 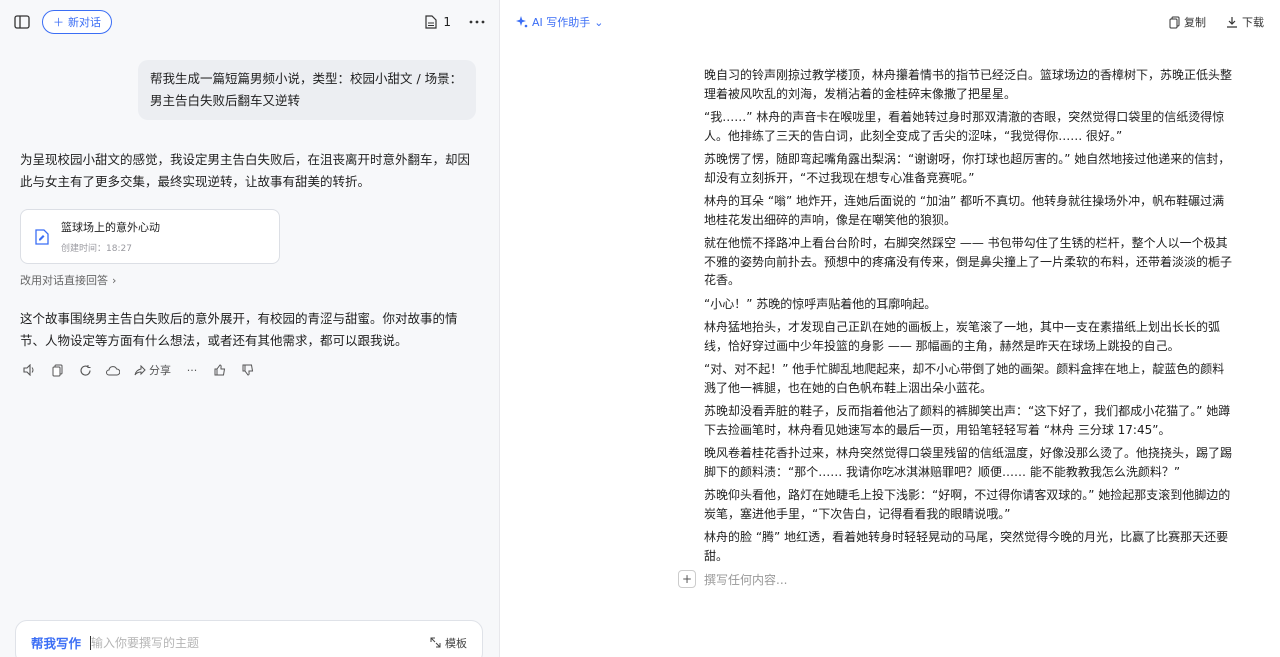 I want to click on ai-assistant-label: AI 写作助手, so click(x=561, y=22).